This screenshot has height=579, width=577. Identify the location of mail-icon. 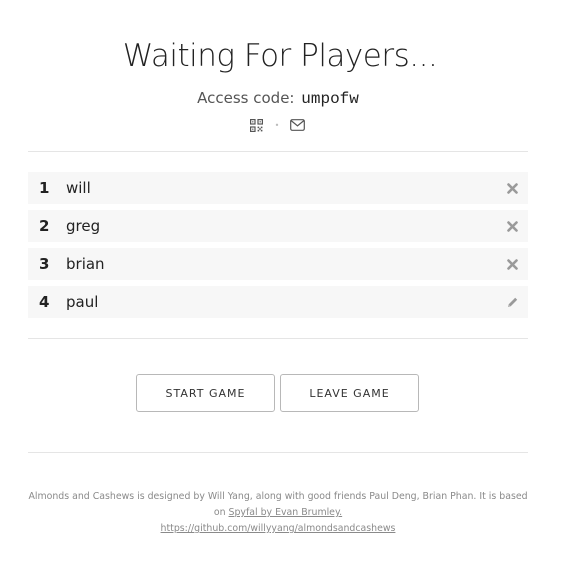
(297, 125).